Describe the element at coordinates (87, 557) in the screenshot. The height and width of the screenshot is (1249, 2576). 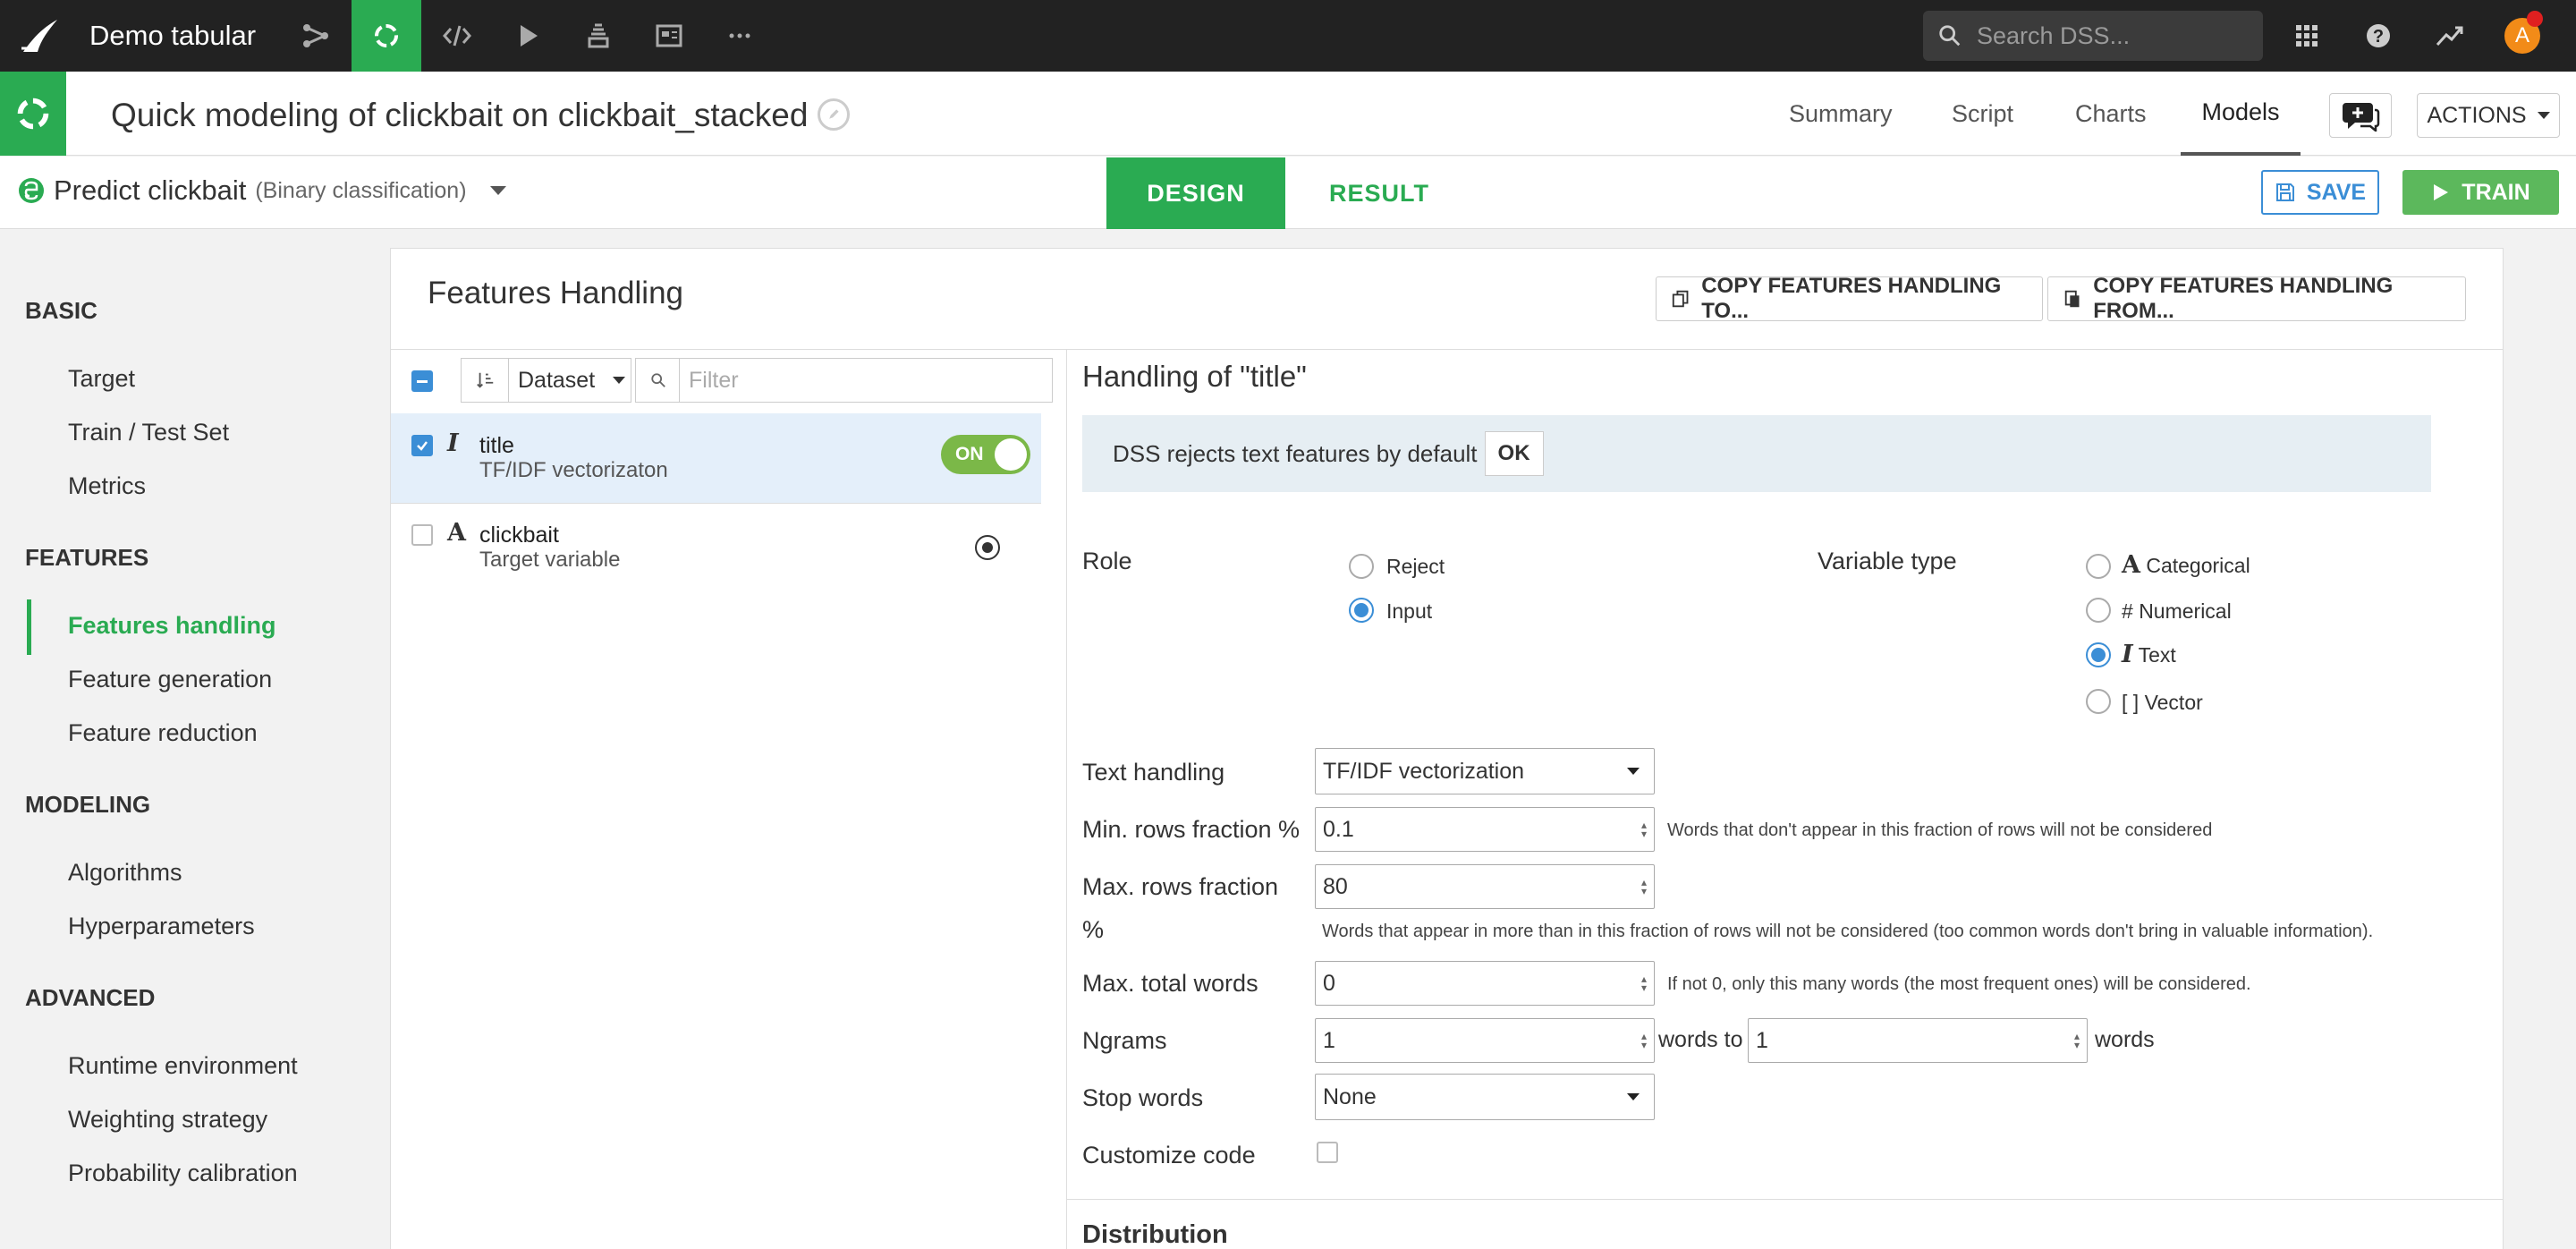
I see `sidebar-heading-features: FEATURES` at that location.